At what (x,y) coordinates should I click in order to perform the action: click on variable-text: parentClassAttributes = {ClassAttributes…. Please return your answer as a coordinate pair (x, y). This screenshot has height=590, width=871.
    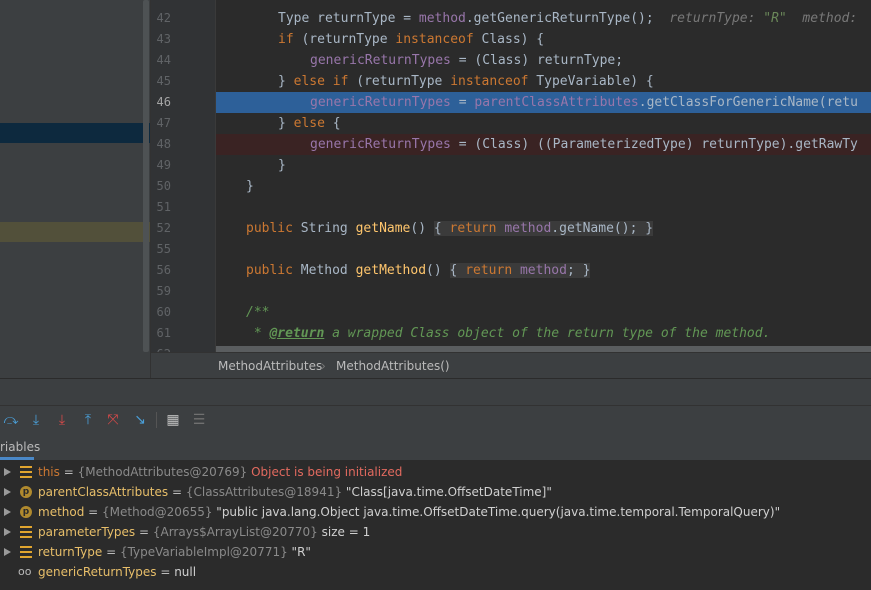
    Looking at the image, I should click on (295, 492).